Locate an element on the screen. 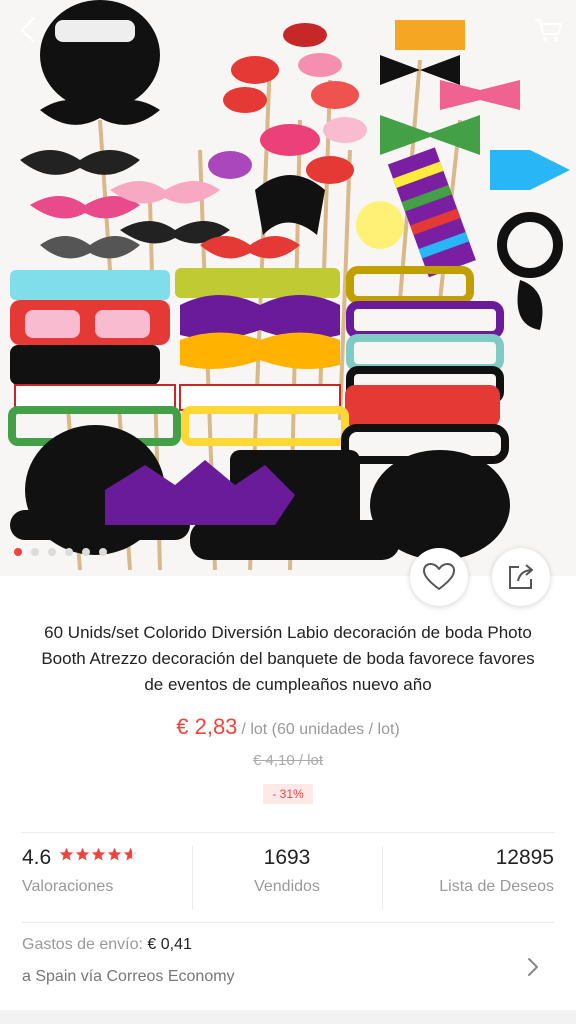  shopping-cart-icon is located at coordinates (548, 30).